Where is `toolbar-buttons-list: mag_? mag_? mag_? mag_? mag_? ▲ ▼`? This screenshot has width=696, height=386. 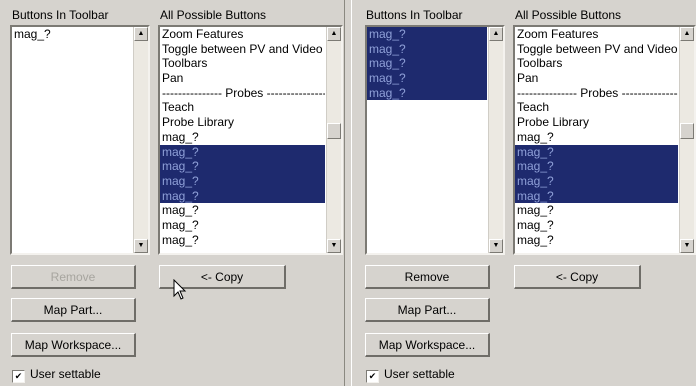
toolbar-buttons-list: mag_? mag_? mag_? mag_? mag_? ▲ ▼ is located at coordinates (435, 140).